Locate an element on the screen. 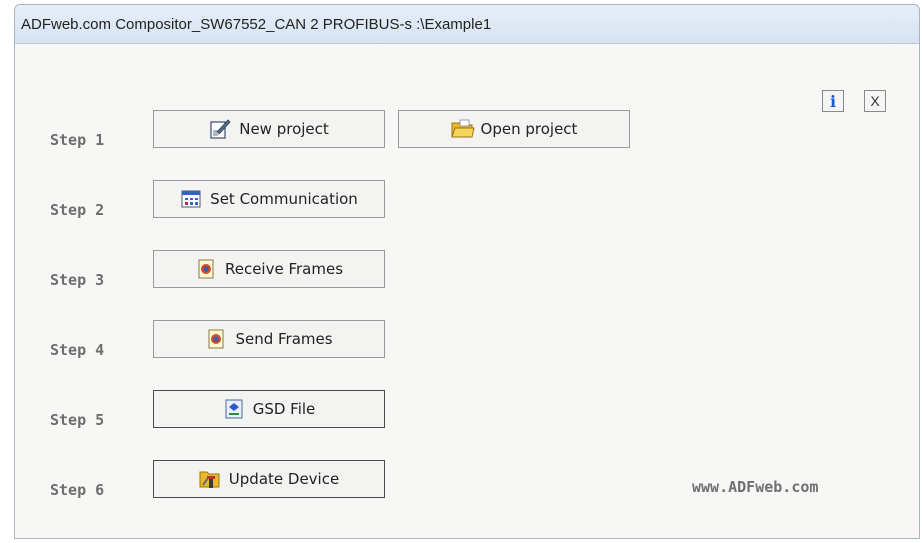 This screenshot has width=922, height=543. receive-frames-label: Receive Frames is located at coordinates (284, 269).